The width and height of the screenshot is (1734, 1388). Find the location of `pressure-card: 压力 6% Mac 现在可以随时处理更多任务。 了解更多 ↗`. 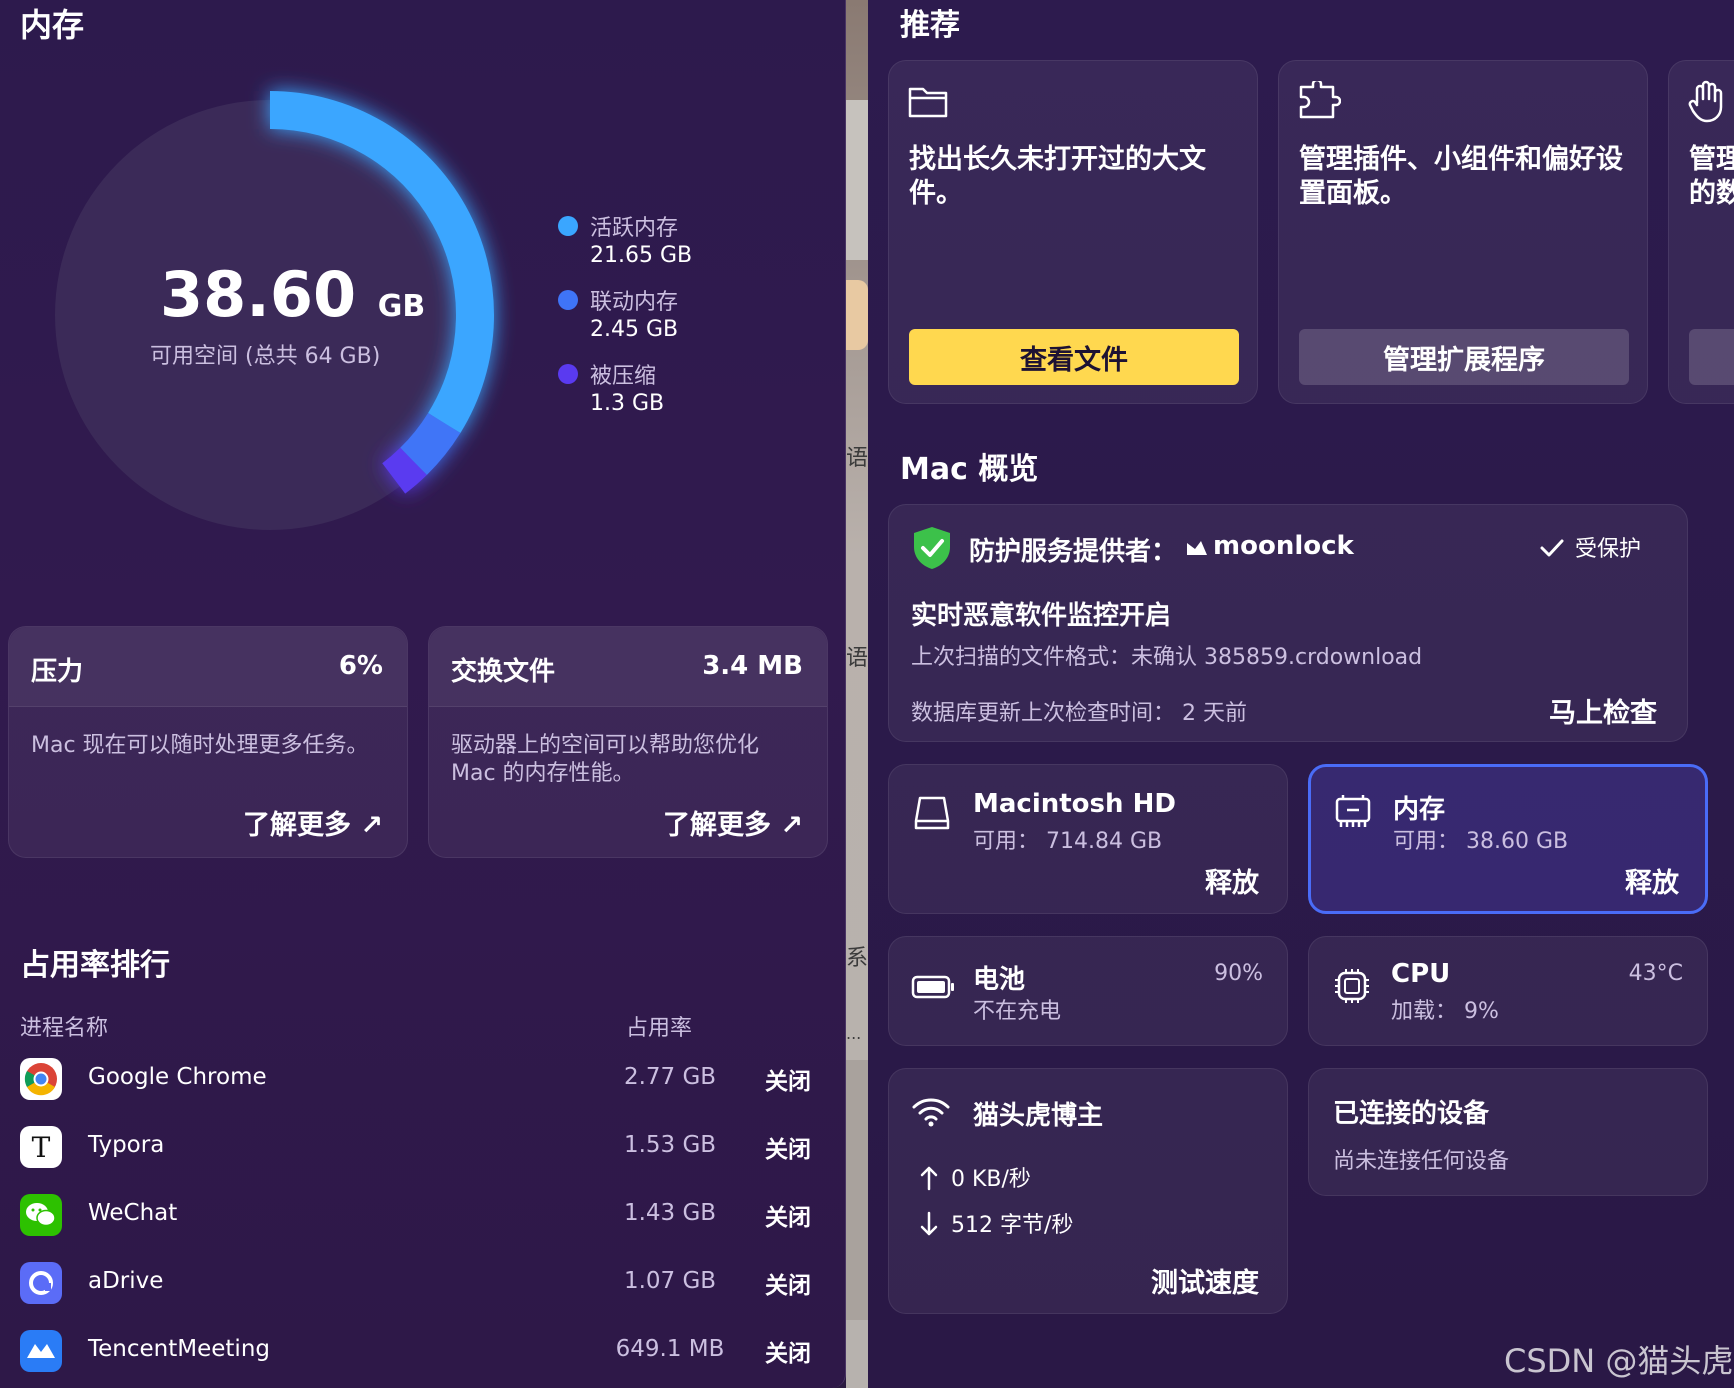

pressure-card: 压力 6% Mac 现在可以随时处理更多任务。 了解更多 ↗ is located at coordinates (208, 742).